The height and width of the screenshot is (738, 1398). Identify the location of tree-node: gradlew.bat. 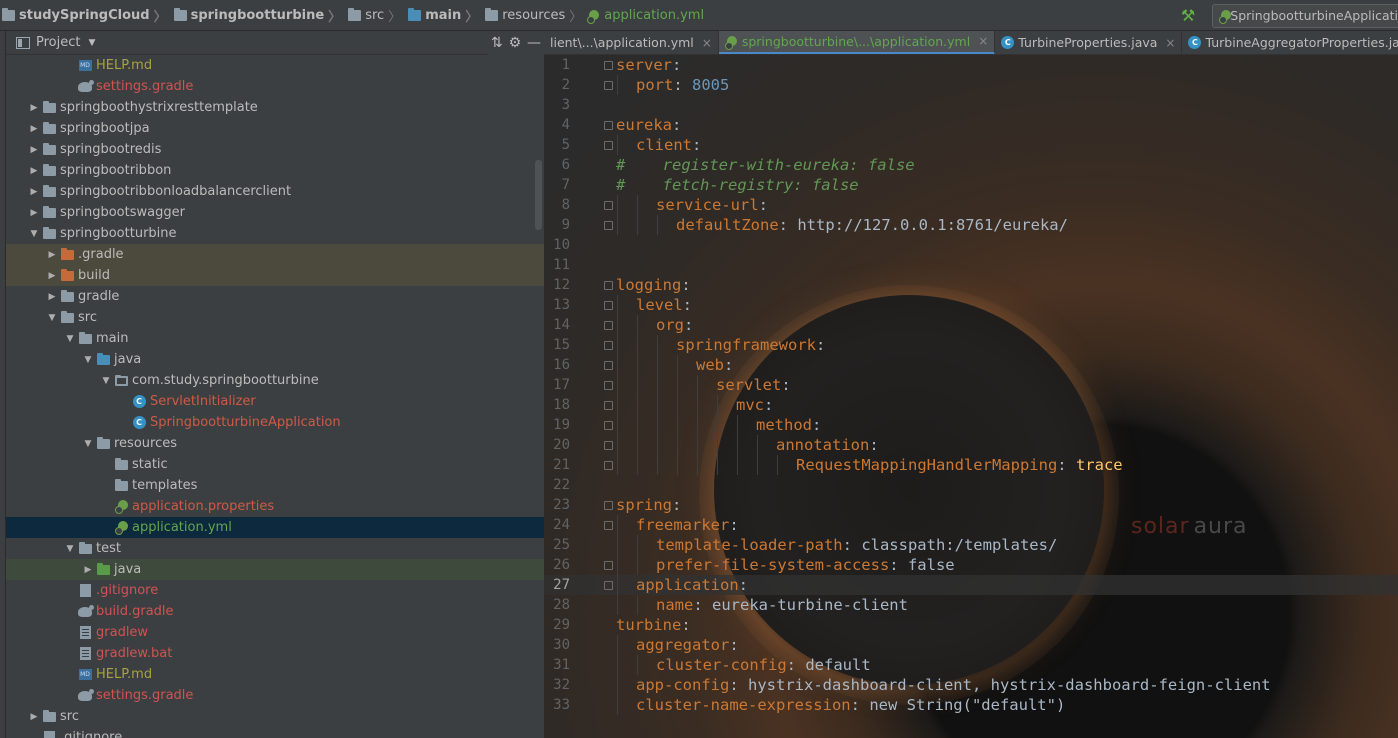
(275, 653).